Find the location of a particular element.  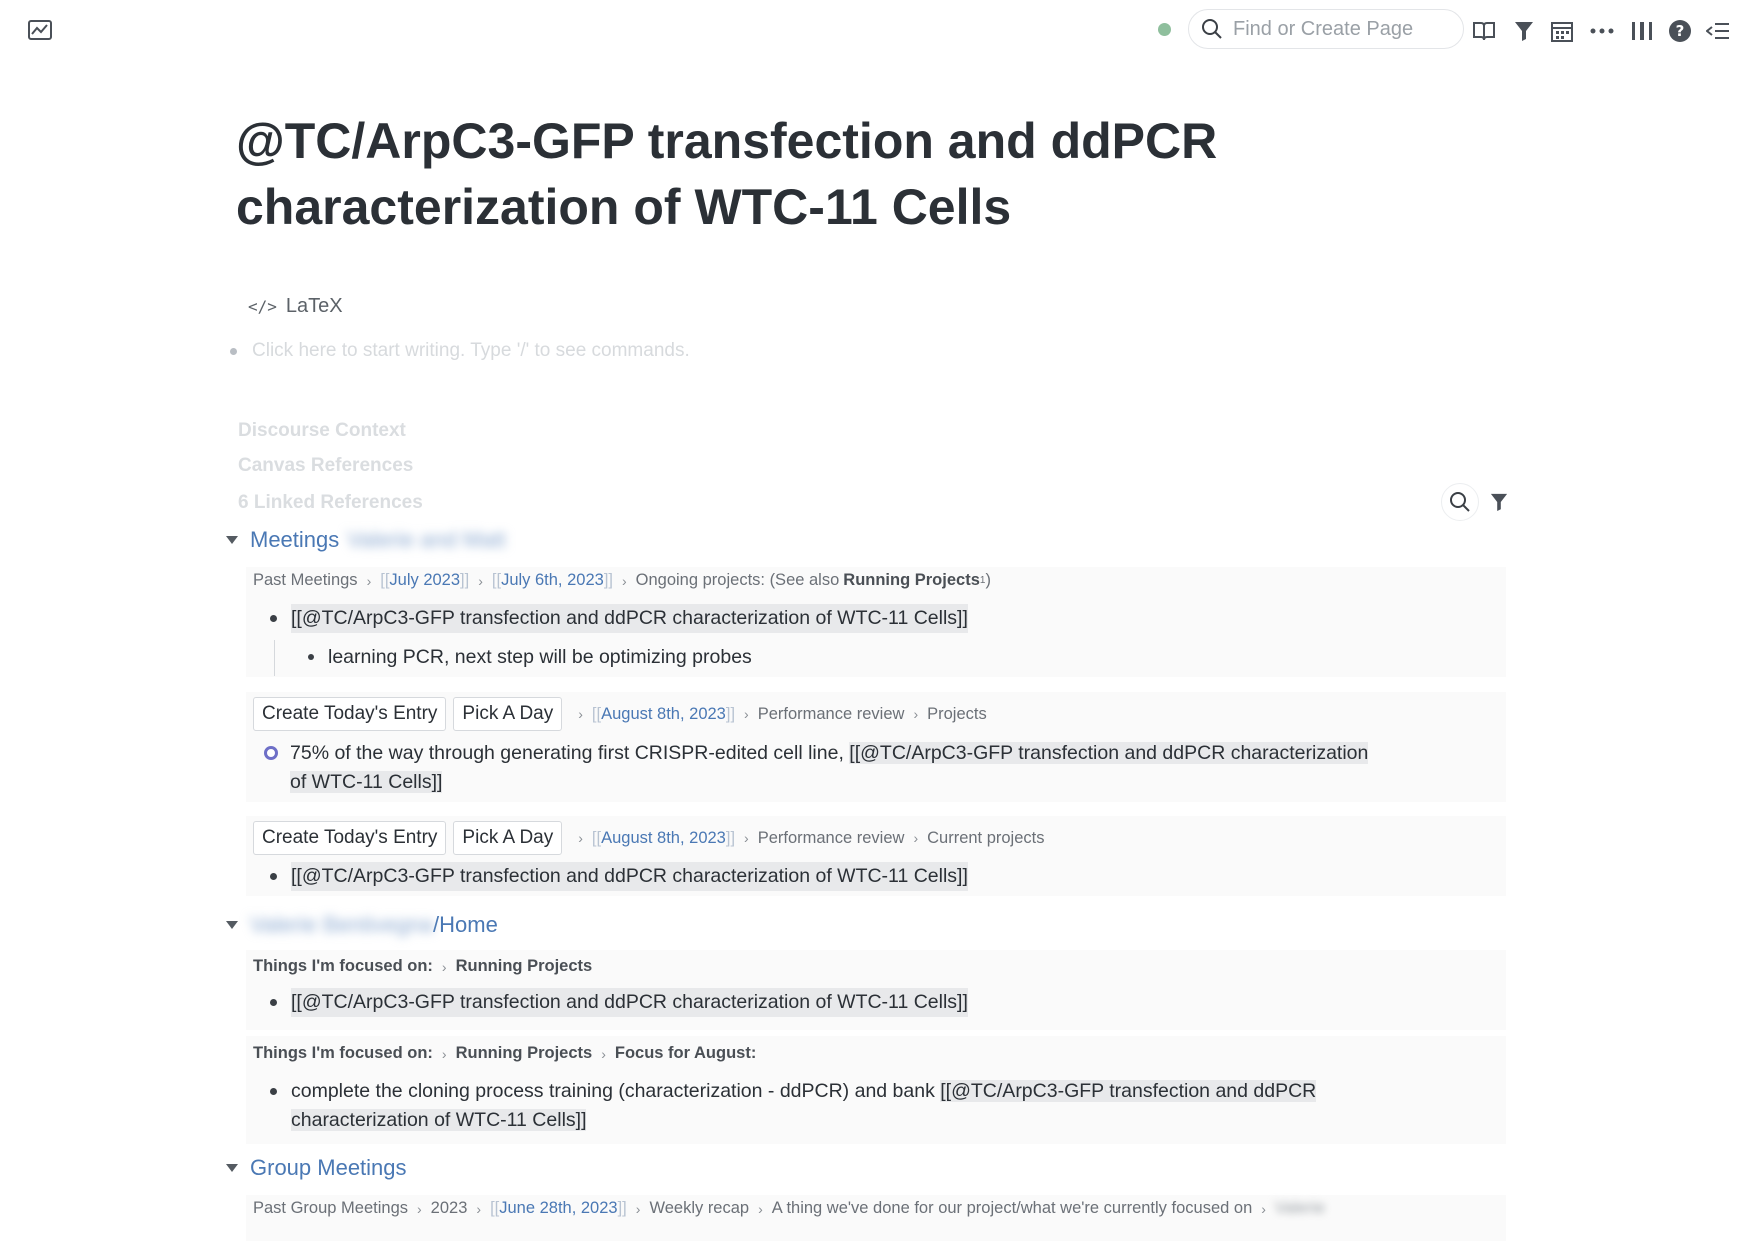

topbar: ? is located at coordinates (870, 31).